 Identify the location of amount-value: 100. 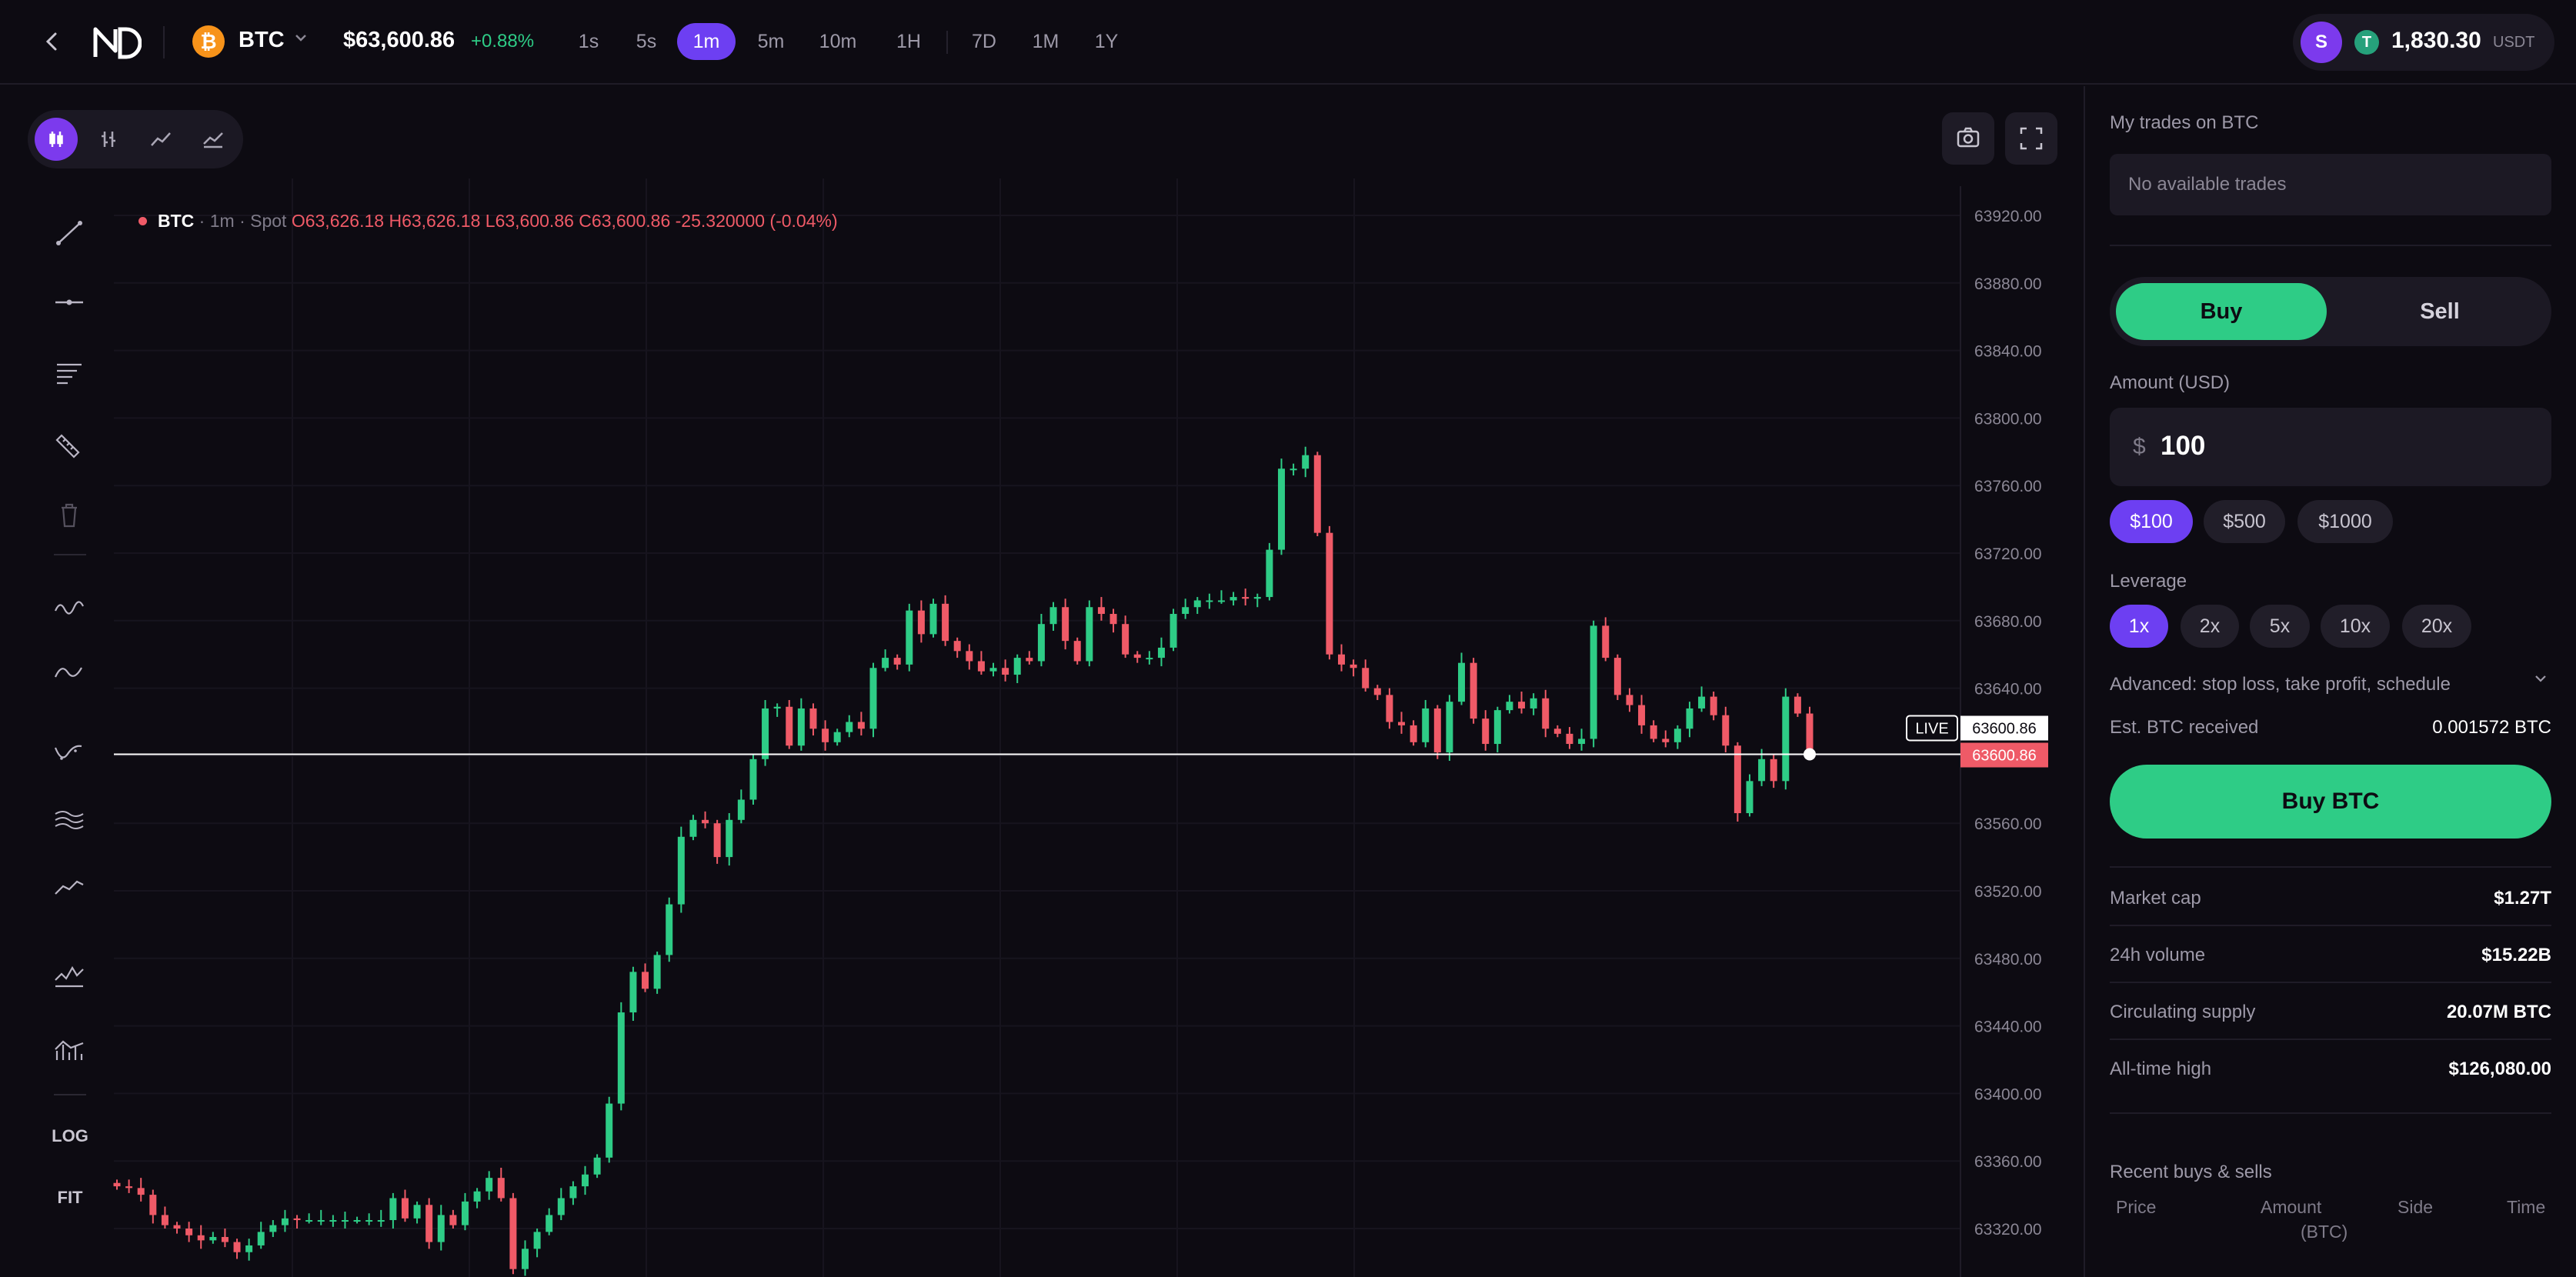
(2183, 446).